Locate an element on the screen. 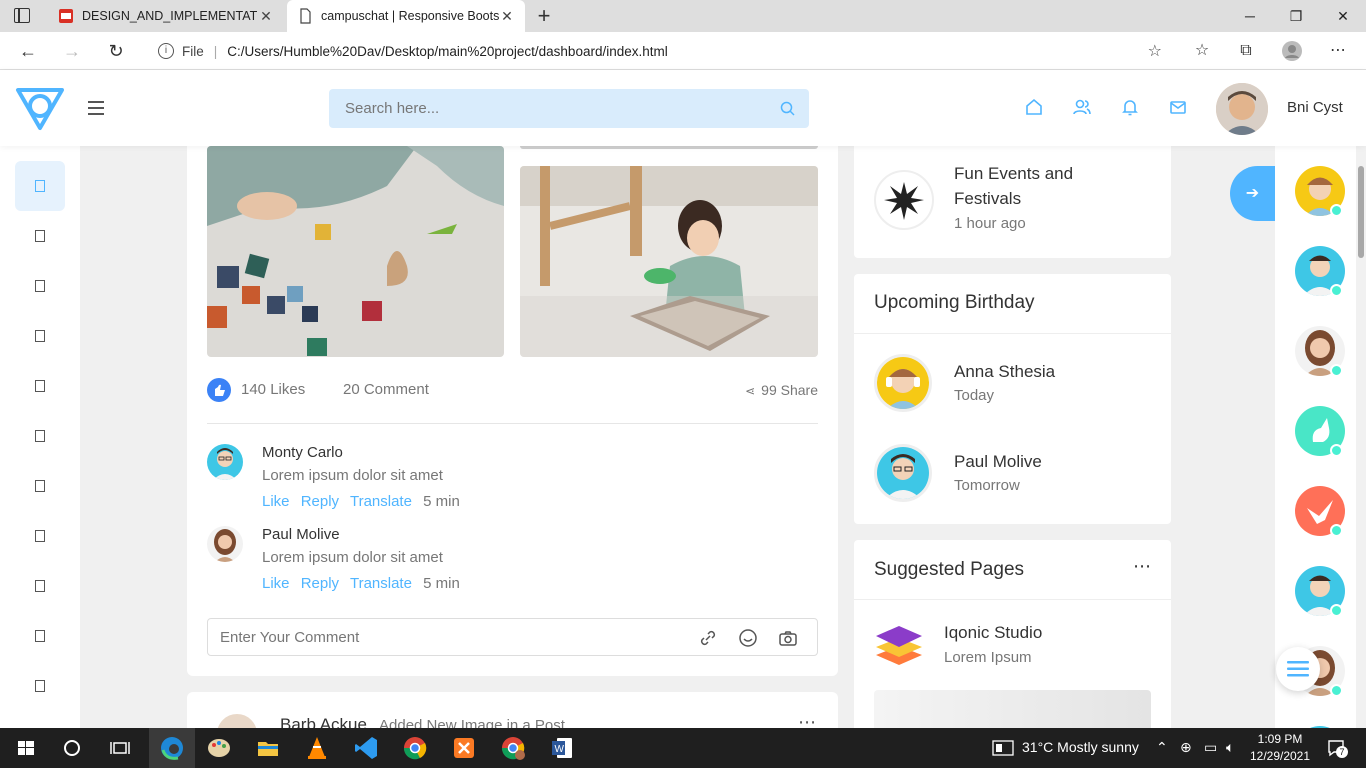 The image size is (1366, 768). comments-count: 20 Comment is located at coordinates (386, 389).